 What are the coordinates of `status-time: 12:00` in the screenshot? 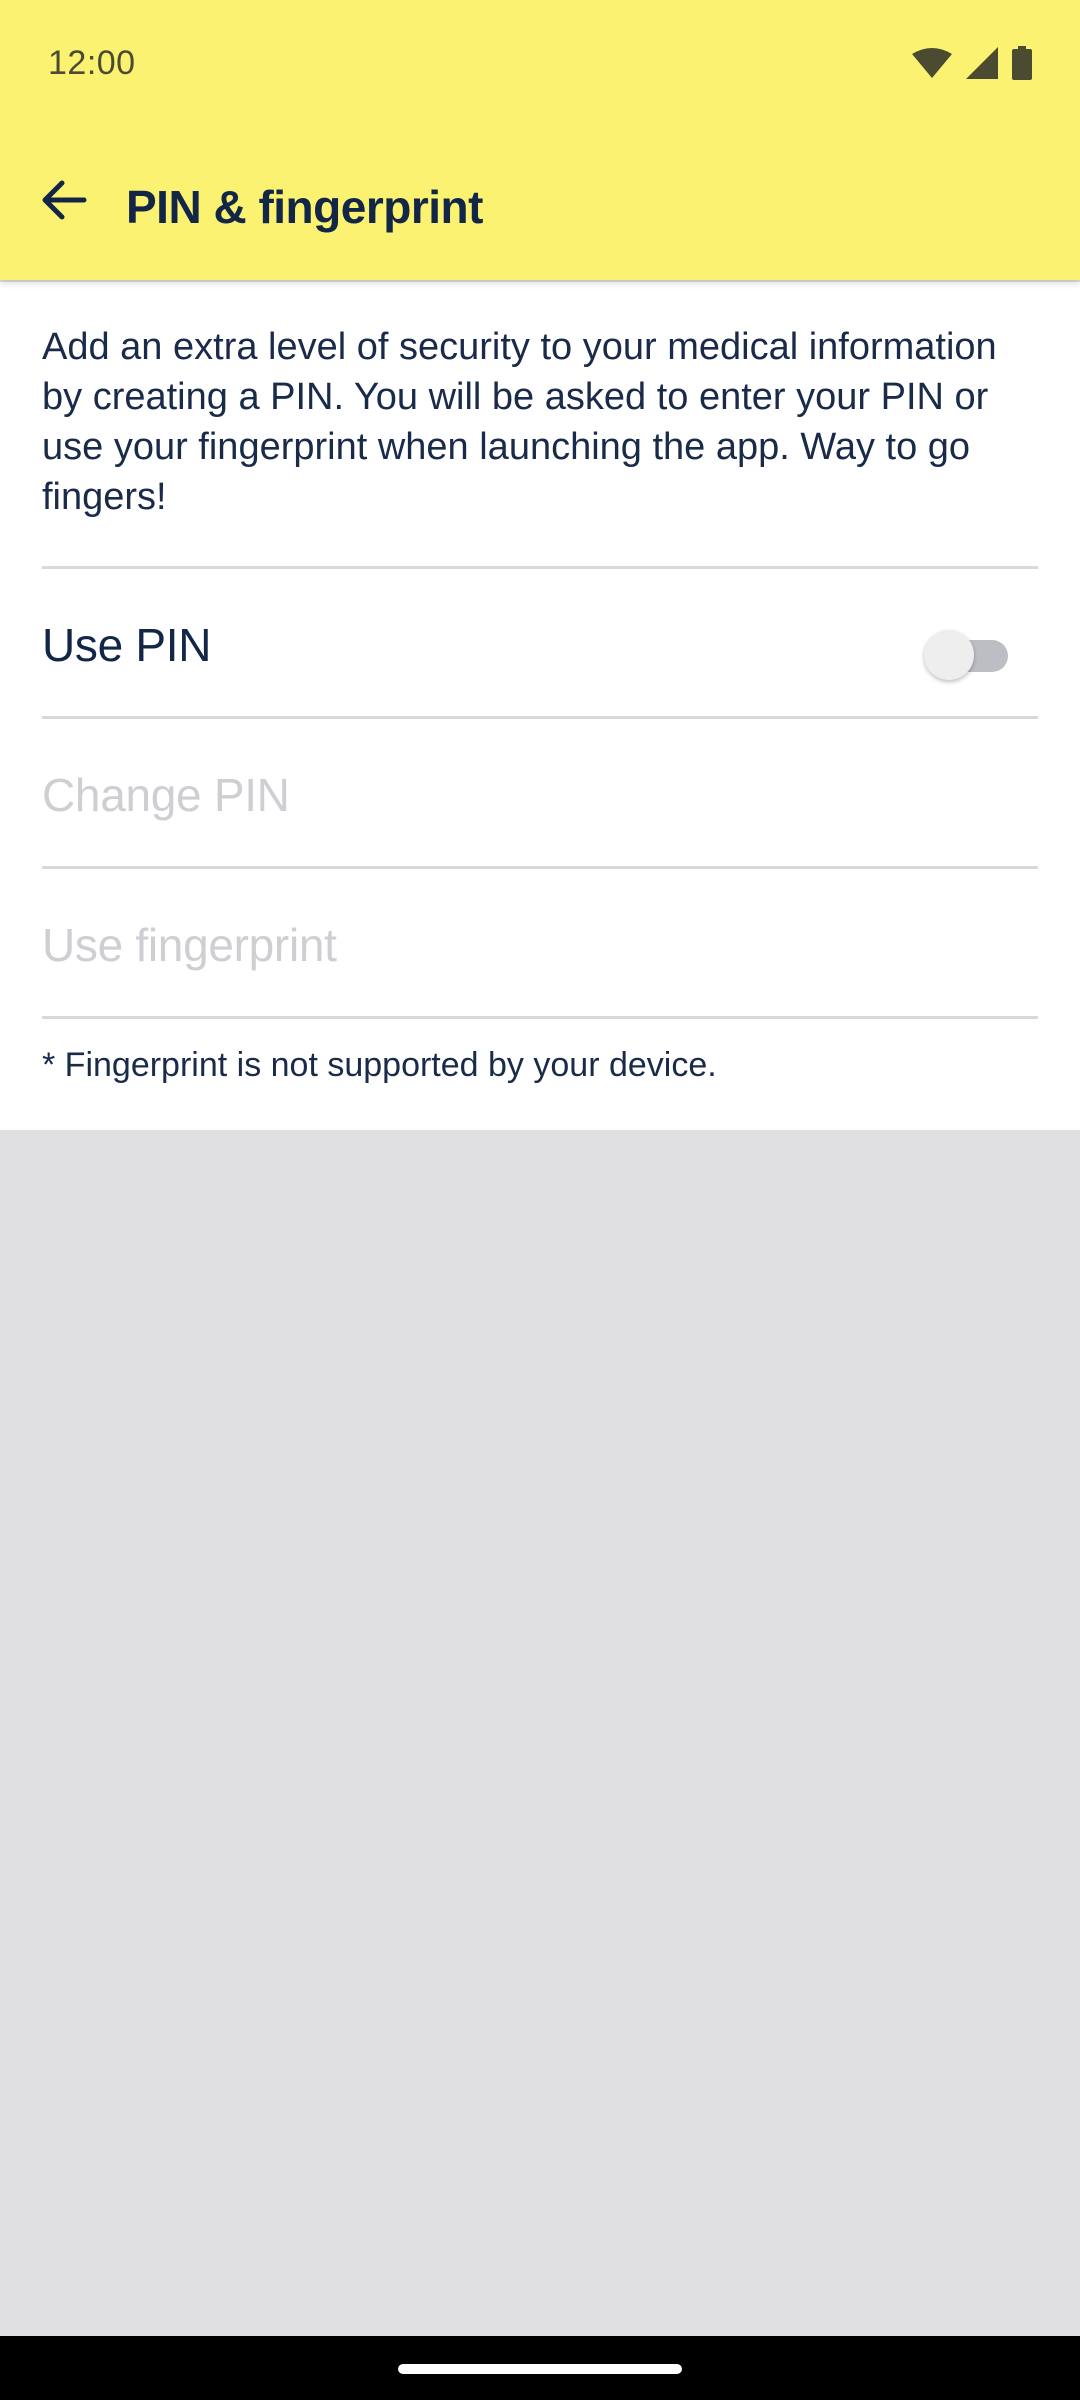 It's located at (92, 63).